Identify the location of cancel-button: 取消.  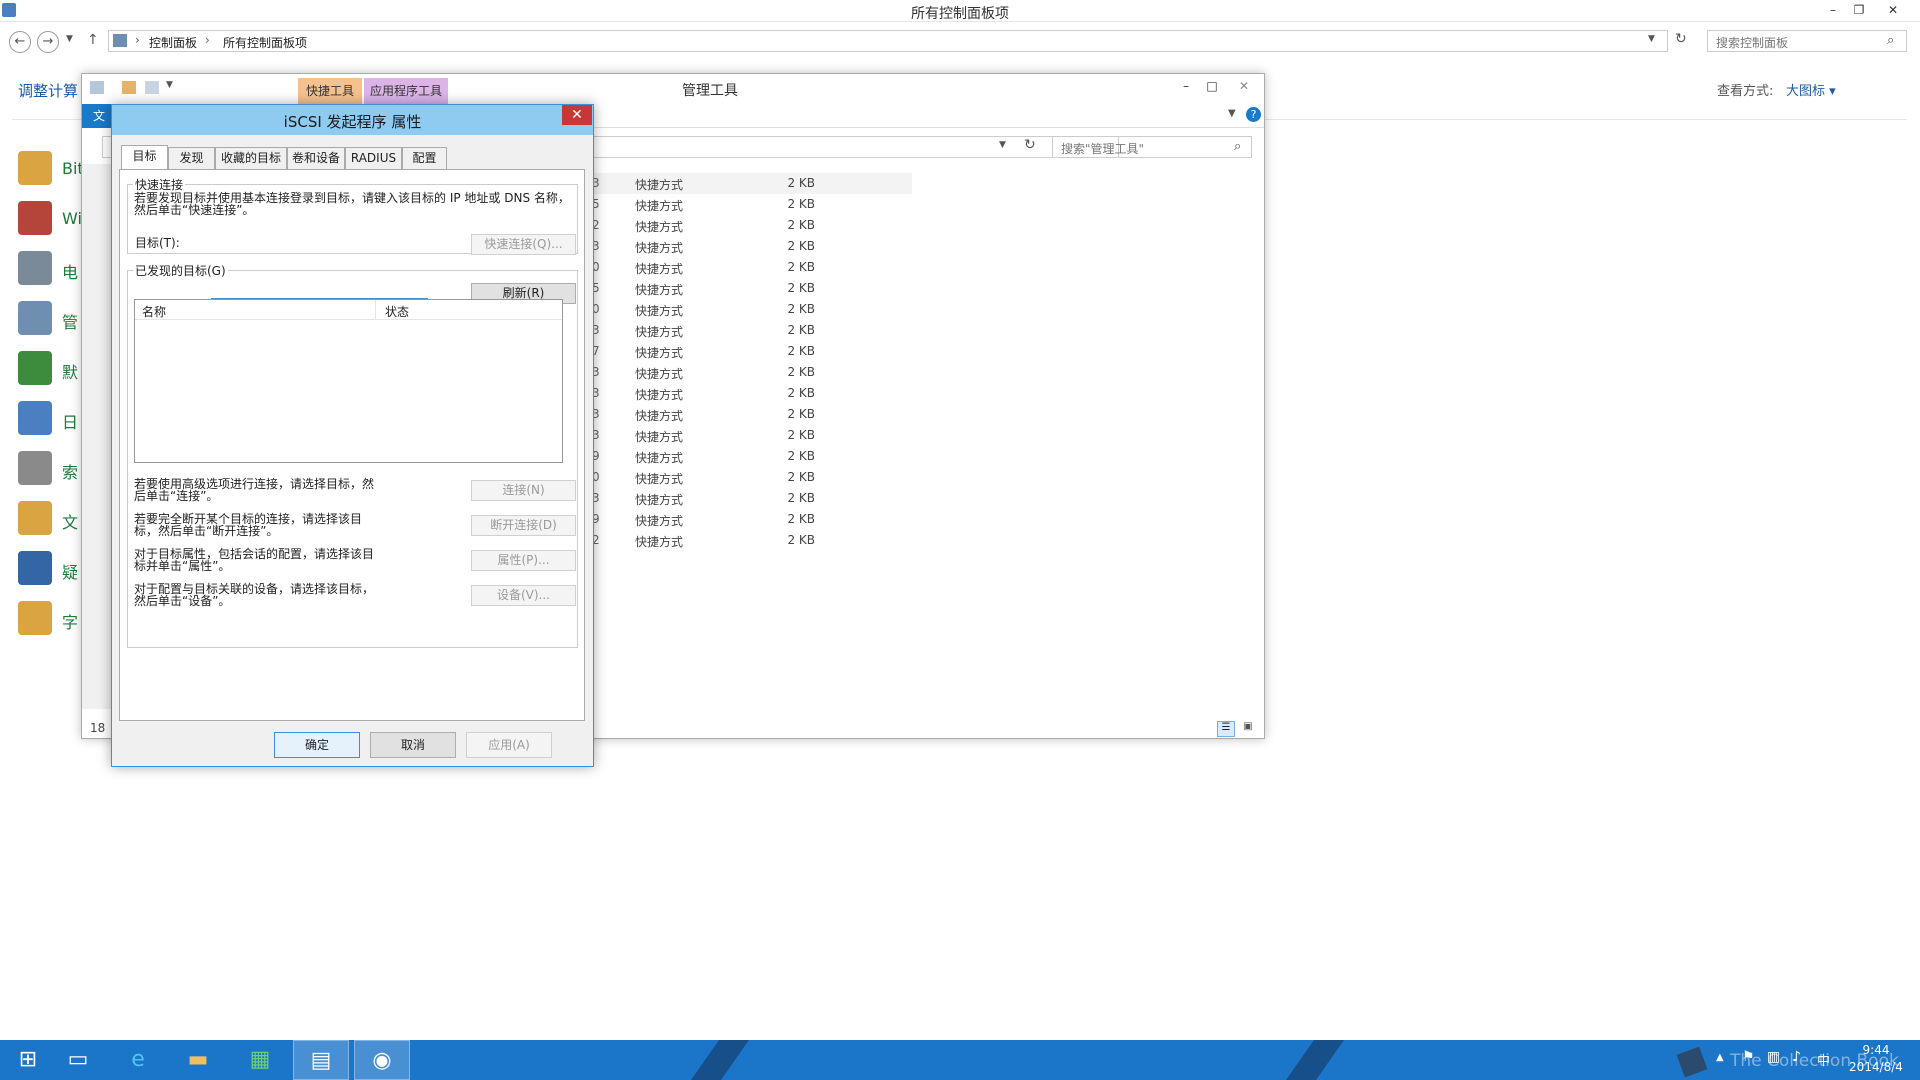
(413, 745).